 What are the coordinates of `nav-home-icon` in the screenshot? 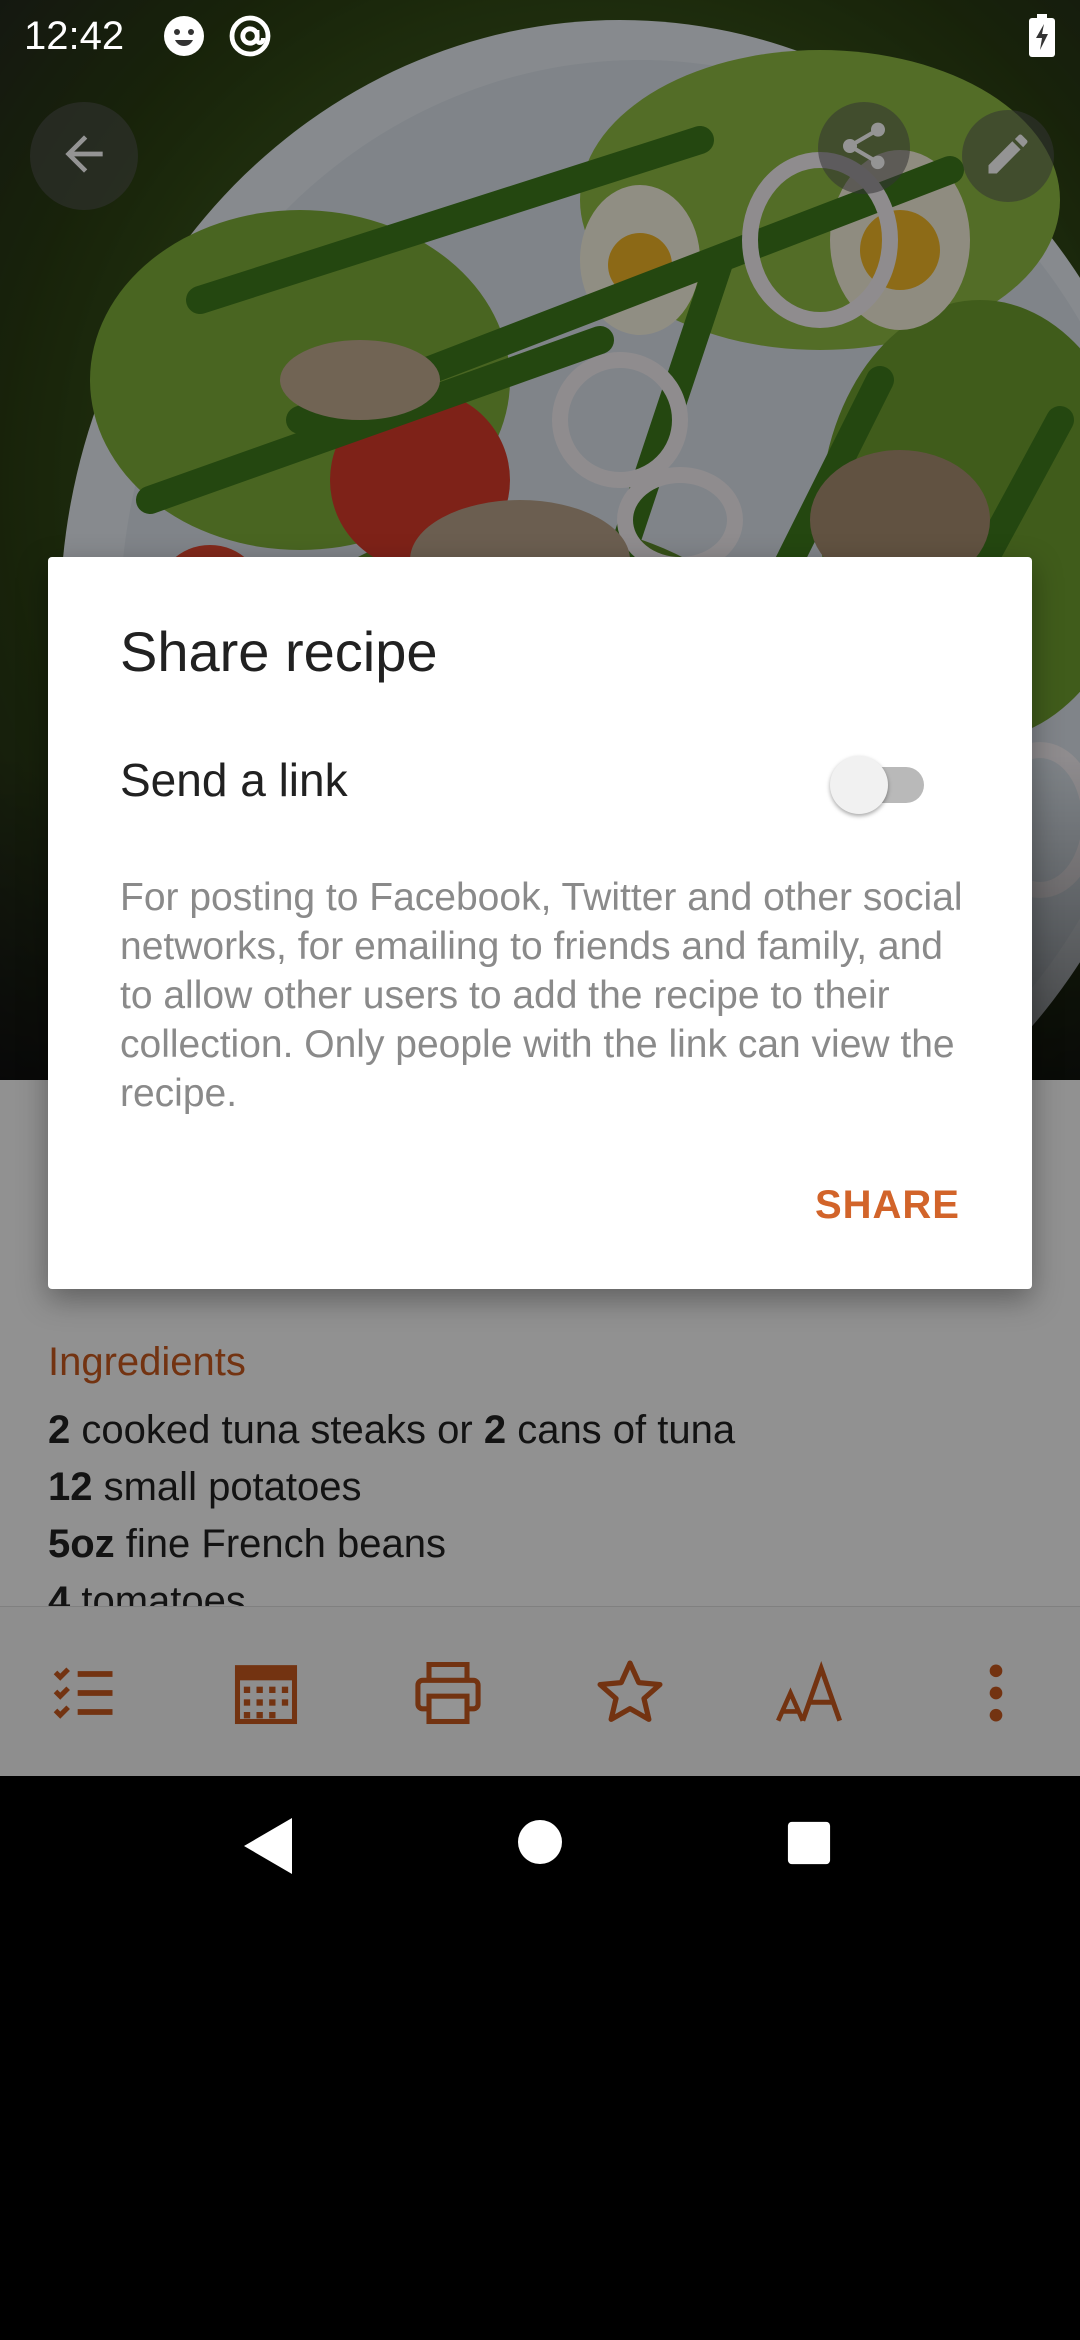 It's located at (540, 1844).